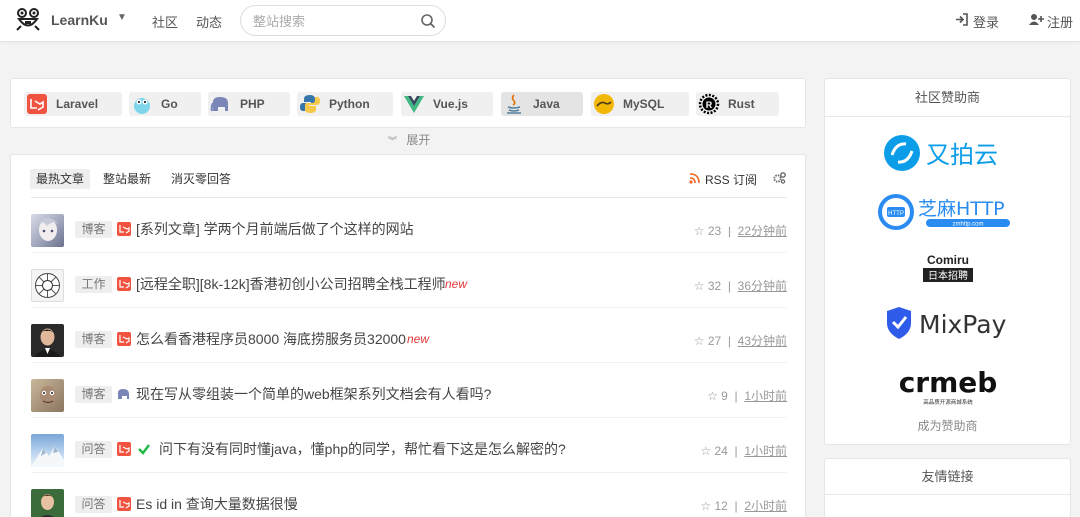 This screenshot has height=517, width=1080. Describe the element at coordinates (271, 339) in the screenshot. I see `post-title: 怎么看香港程序员8000 海底捞服务员32000` at that location.